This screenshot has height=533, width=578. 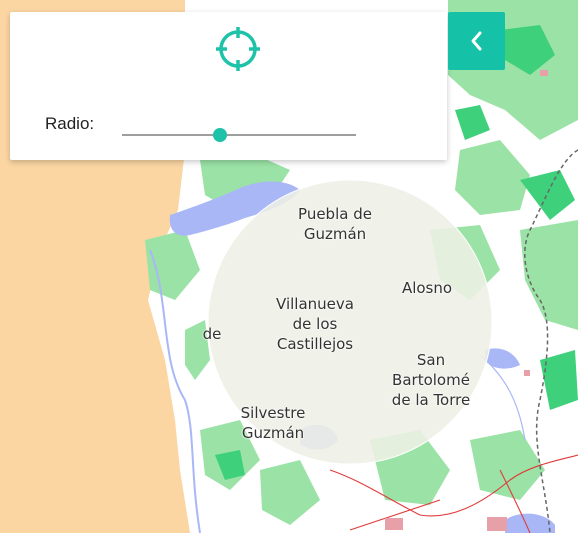 What do you see at coordinates (273, 423) in the screenshot?
I see `place-silvestre-guzman: Silvestre Guzmán` at bounding box center [273, 423].